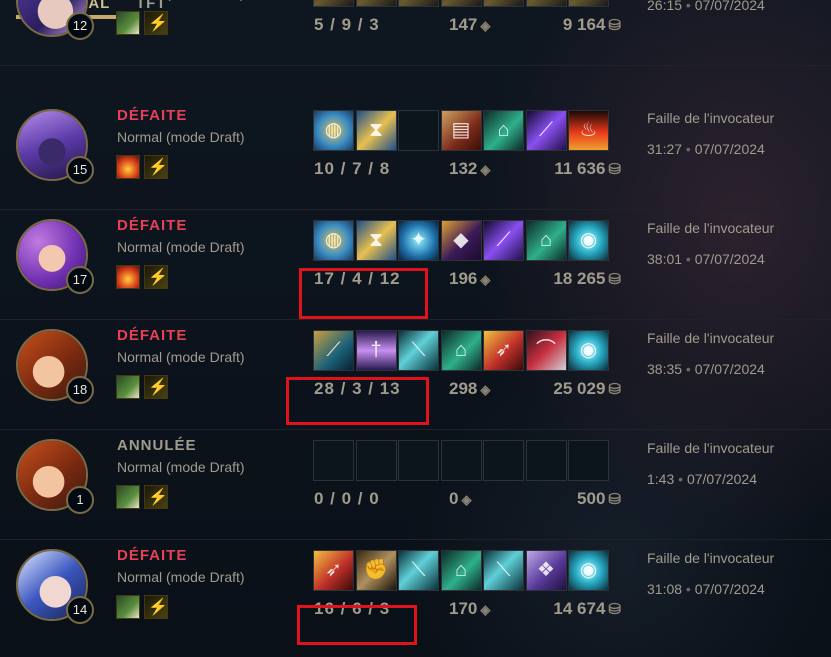 This screenshot has height=657, width=831. Describe the element at coordinates (347, 498) in the screenshot. I see `kda-score: 0 / 0 / 0` at that location.